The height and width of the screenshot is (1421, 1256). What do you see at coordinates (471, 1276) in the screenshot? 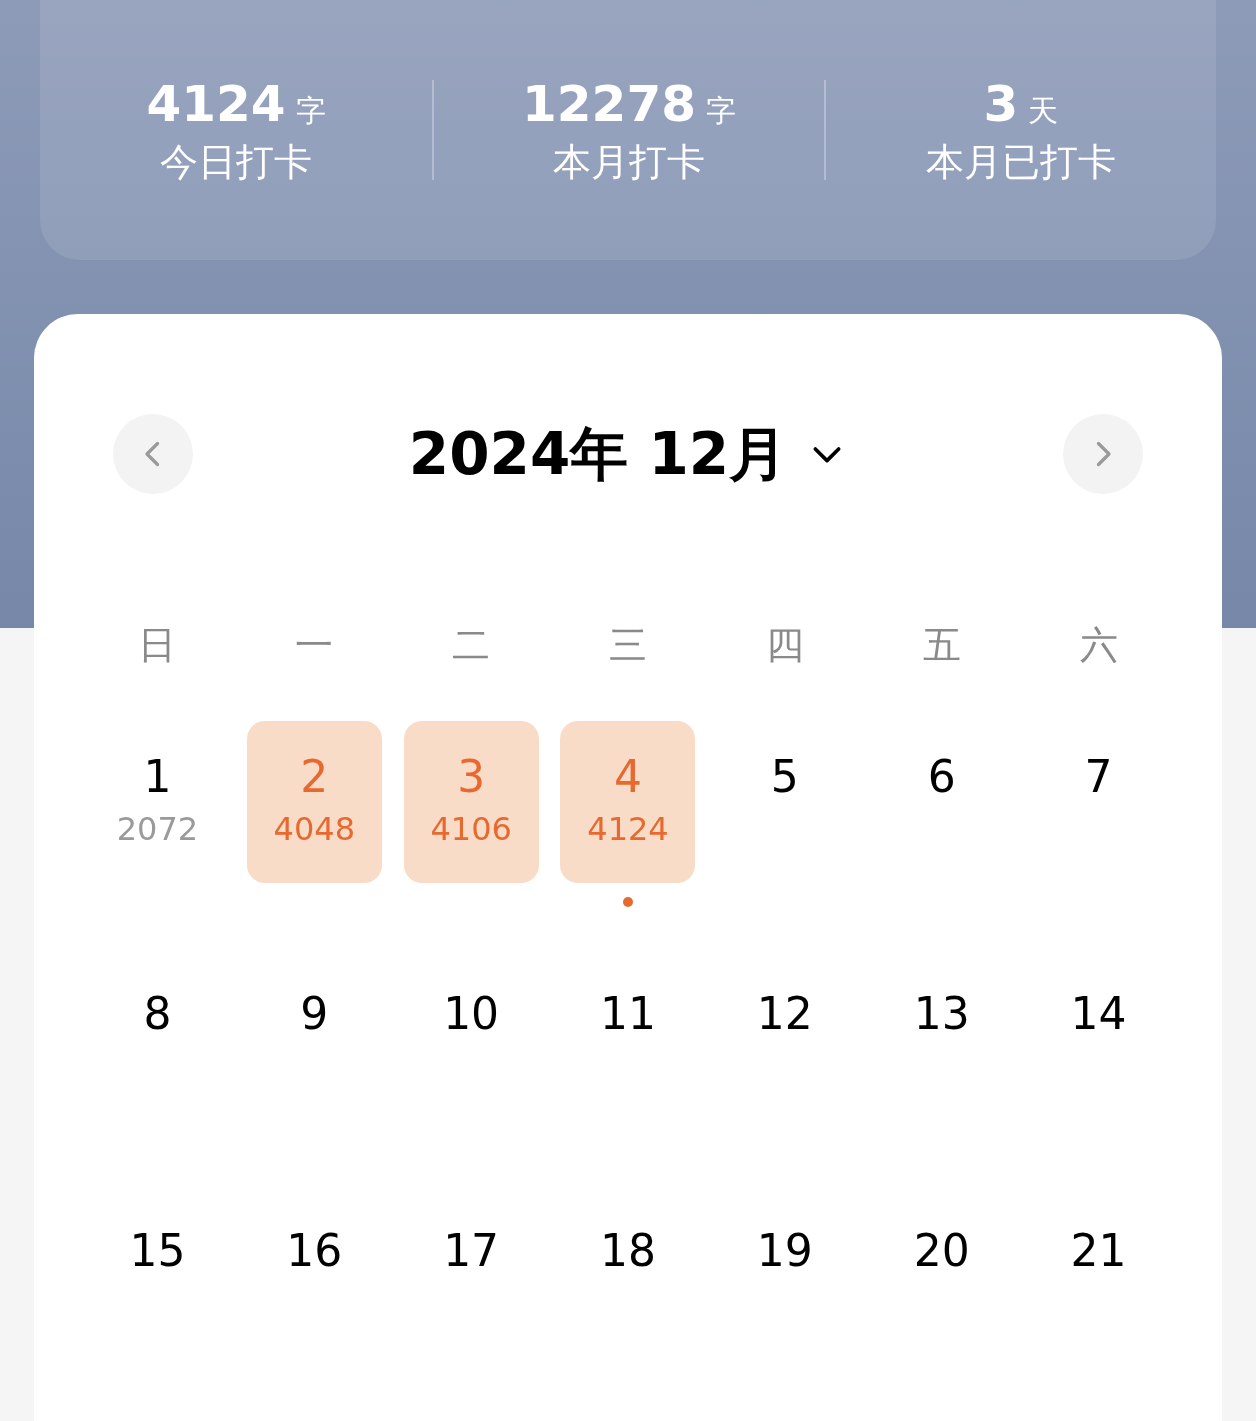
I see `day-cell: 17` at bounding box center [471, 1276].